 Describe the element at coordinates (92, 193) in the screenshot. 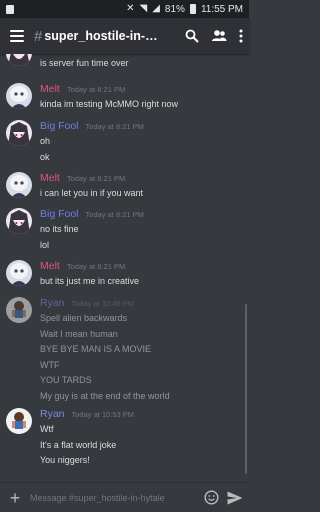

I see `message-line: i can let you in if you want` at that location.